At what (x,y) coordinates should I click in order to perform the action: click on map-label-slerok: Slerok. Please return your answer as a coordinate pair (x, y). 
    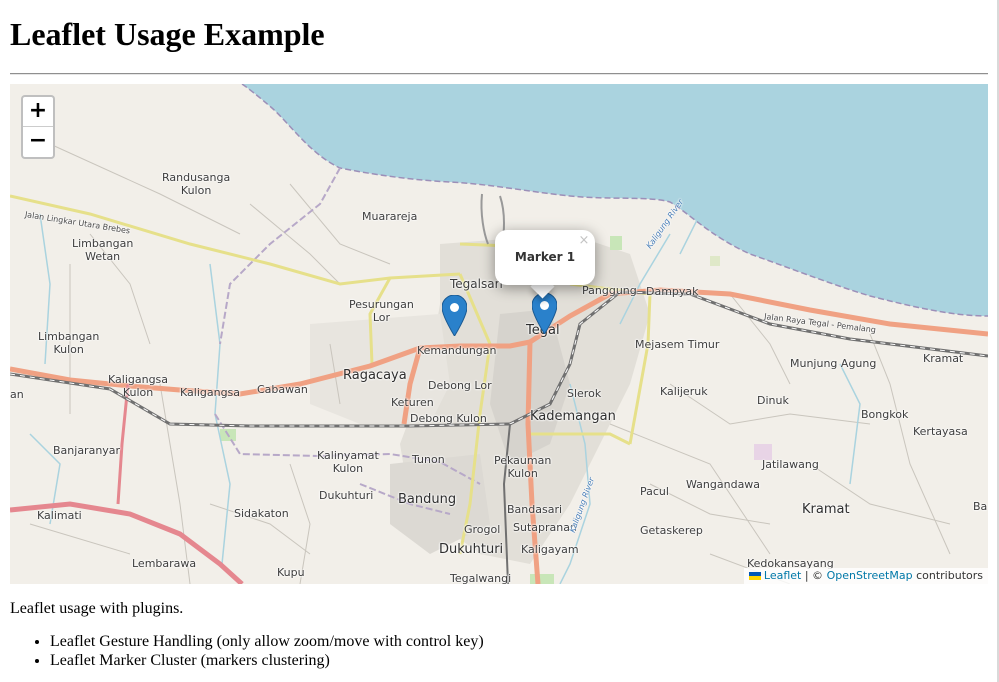
    Looking at the image, I should click on (584, 393).